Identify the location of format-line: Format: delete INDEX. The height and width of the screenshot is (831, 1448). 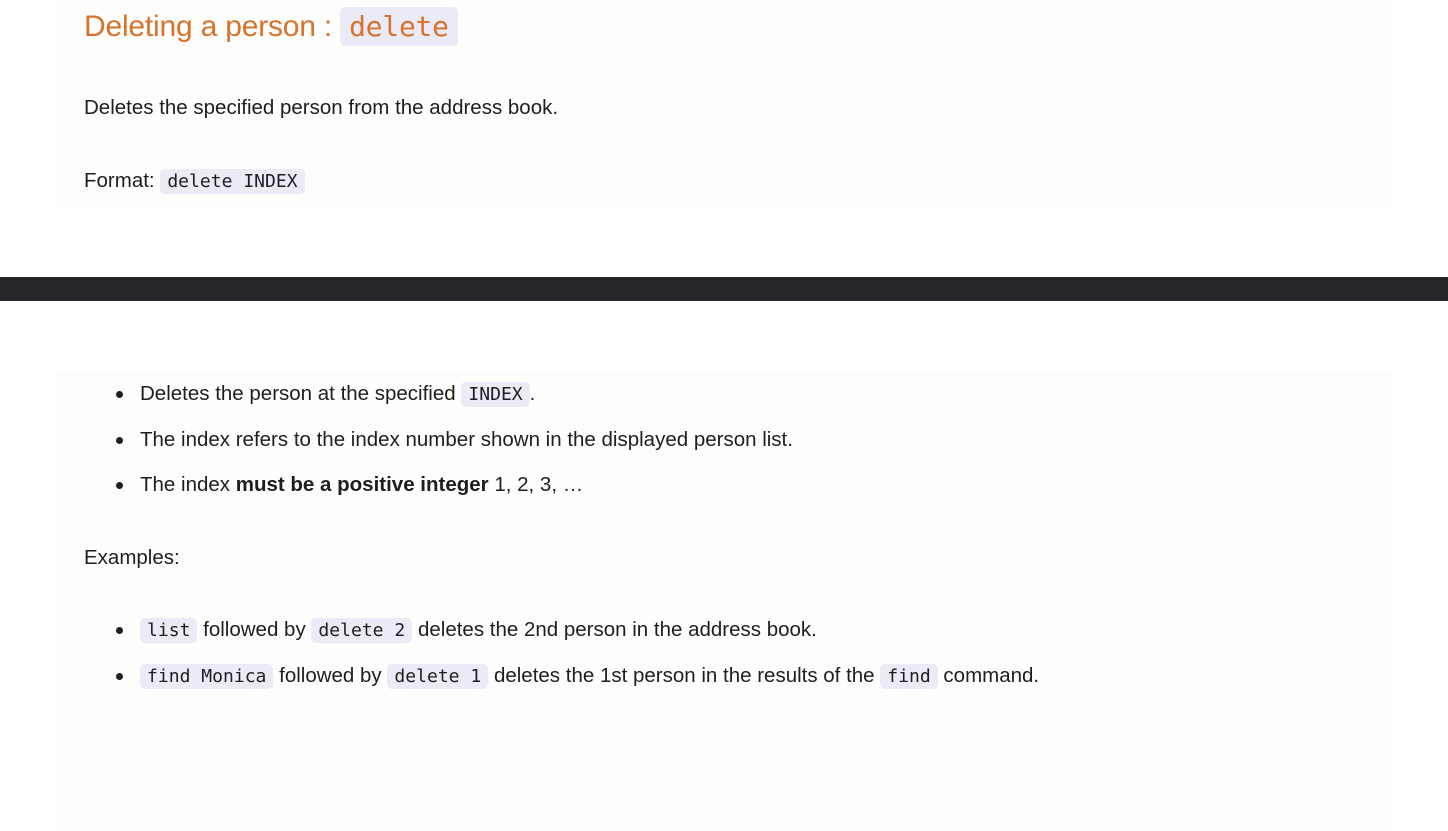
(729, 181).